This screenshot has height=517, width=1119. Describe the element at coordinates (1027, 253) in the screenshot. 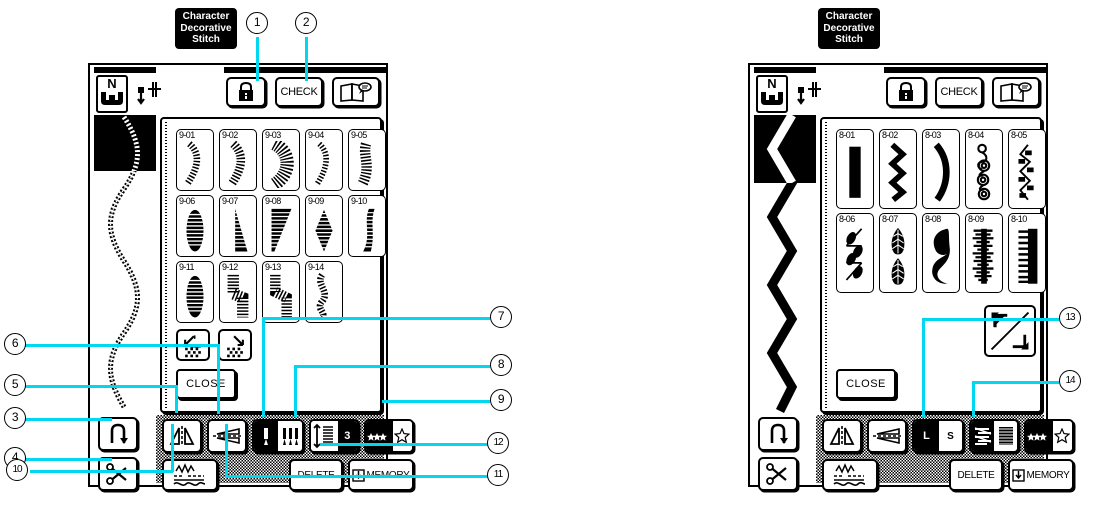

I see `stitch-cell: 8-10` at that location.